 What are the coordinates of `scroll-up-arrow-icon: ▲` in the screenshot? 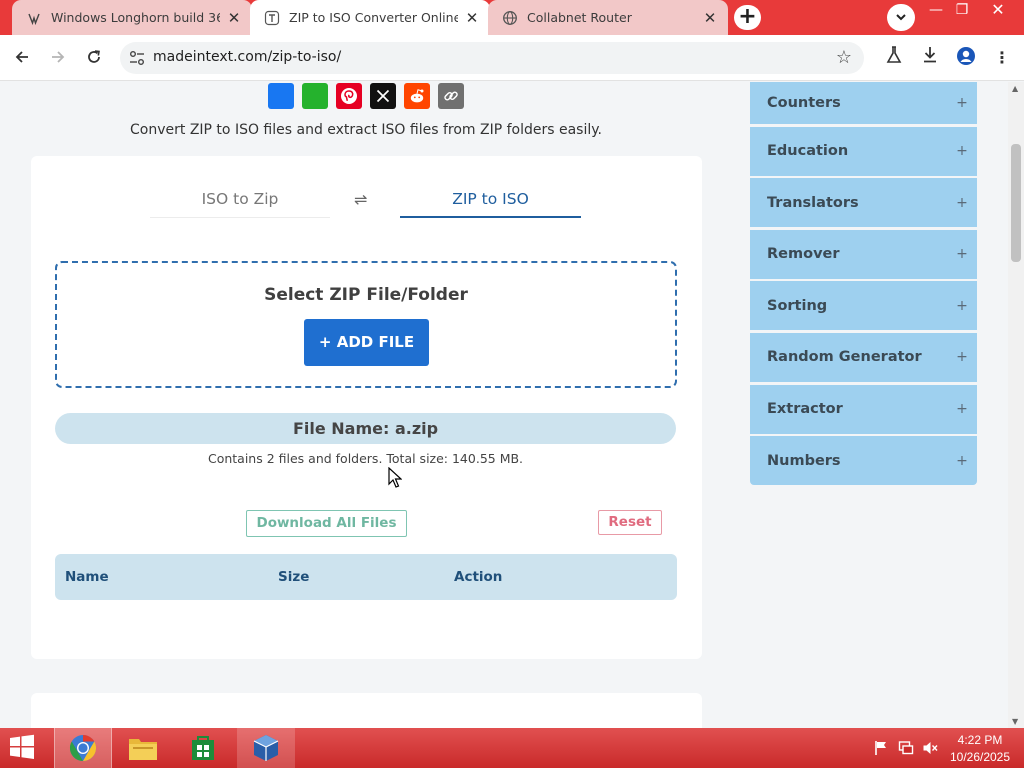 It's located at (1015, 88).